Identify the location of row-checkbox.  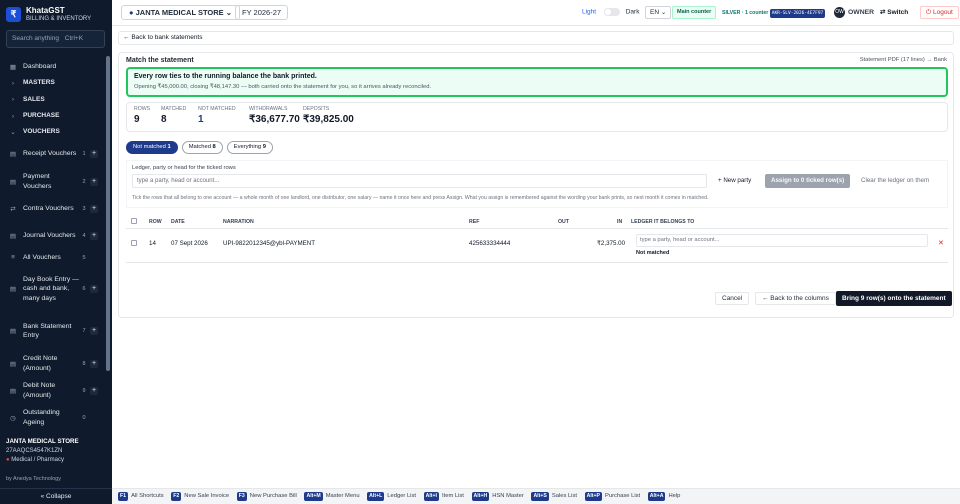
(134, 243).